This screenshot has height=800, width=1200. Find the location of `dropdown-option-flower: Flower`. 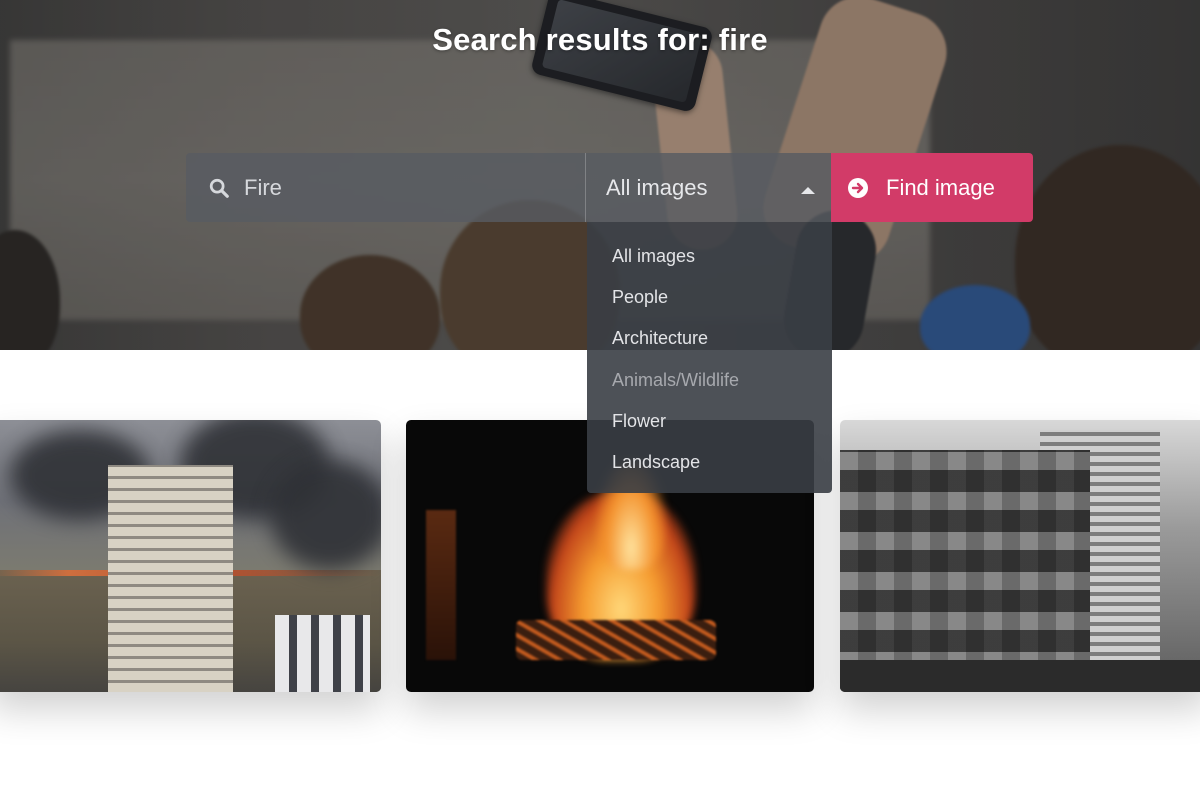

dropdown-option-flower: Flower is located at coordinates (709, 421).